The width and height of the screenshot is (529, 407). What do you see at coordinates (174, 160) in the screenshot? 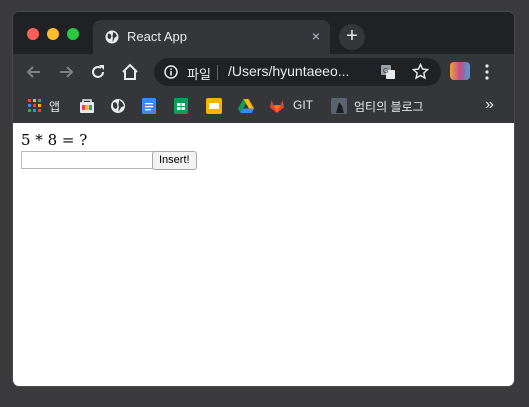
I see `insert-button: Insert!` at bounding box center [174, 160].